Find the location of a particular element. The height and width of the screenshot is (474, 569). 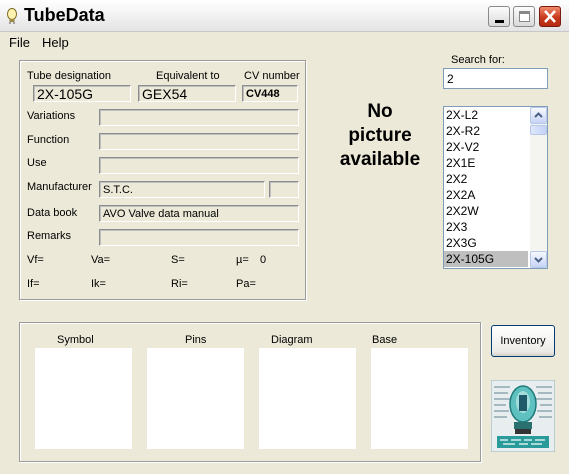

maximize-icon is located at coordinates (524, 16).